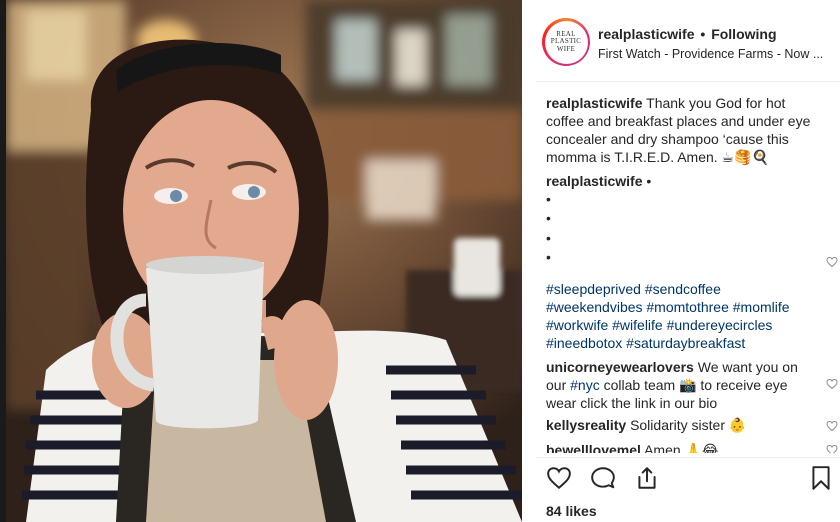 The image size is (840, 522). Describe the element at coordinates (647, 478) in the screenshot. I see `share-icon` at that location.